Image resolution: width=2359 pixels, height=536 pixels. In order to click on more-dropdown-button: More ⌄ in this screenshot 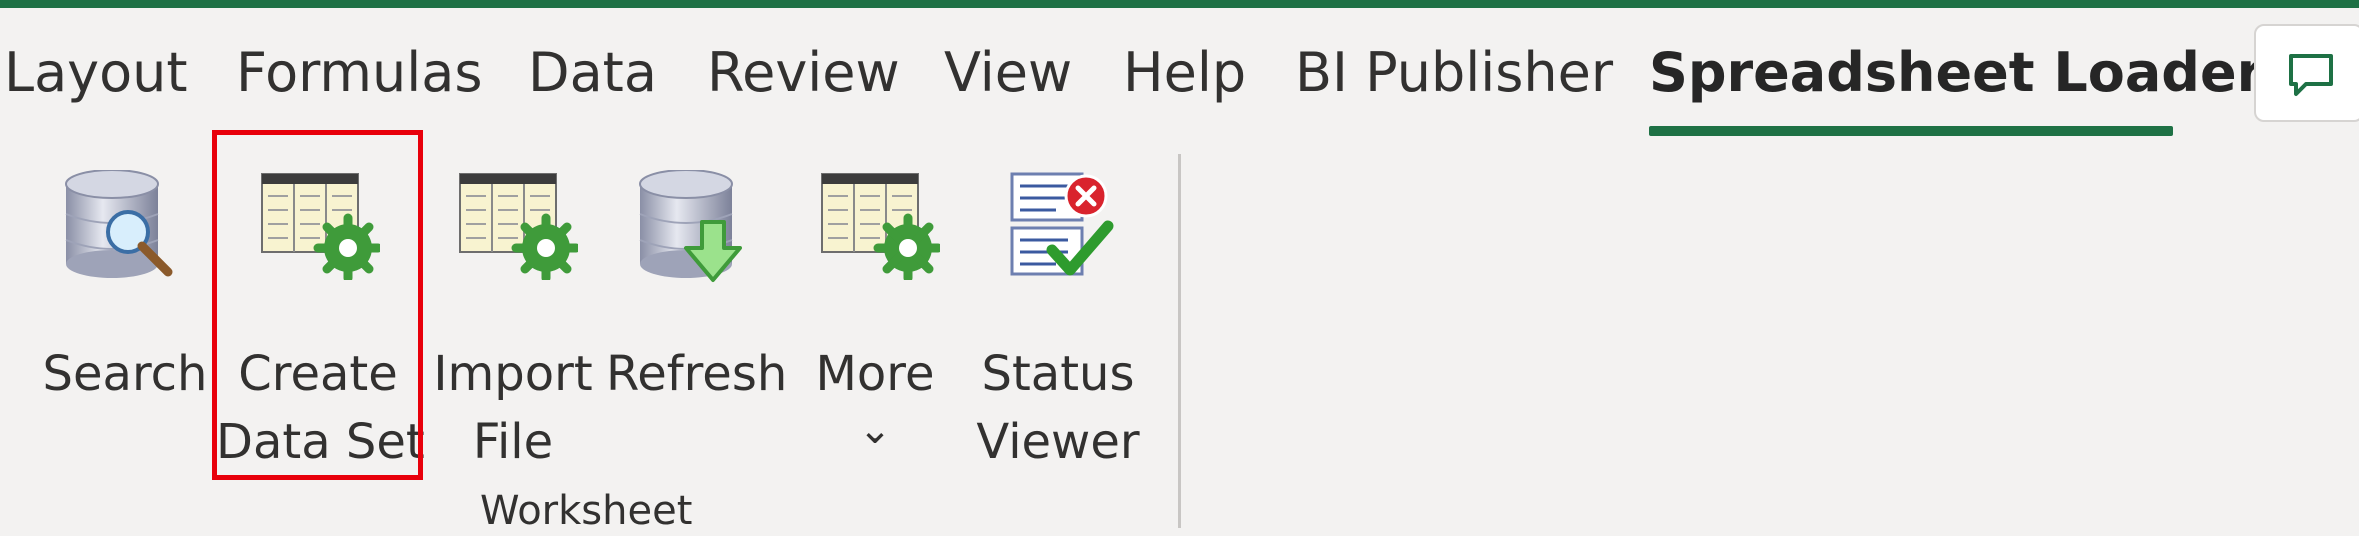, I will do `click(875, 320)`.